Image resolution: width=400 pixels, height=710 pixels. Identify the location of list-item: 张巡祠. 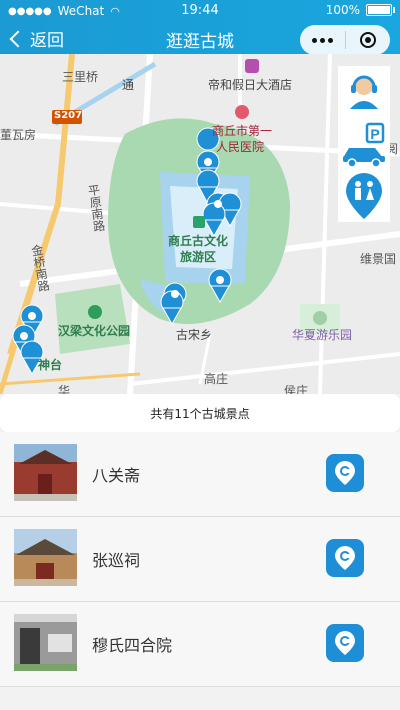
(200, 559).